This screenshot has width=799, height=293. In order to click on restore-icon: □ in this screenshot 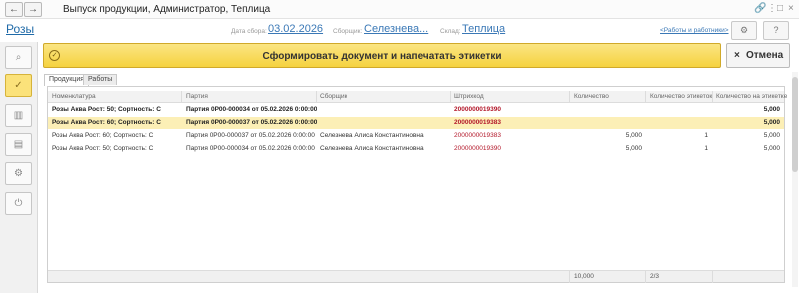, I will do `click(780, 9)`.